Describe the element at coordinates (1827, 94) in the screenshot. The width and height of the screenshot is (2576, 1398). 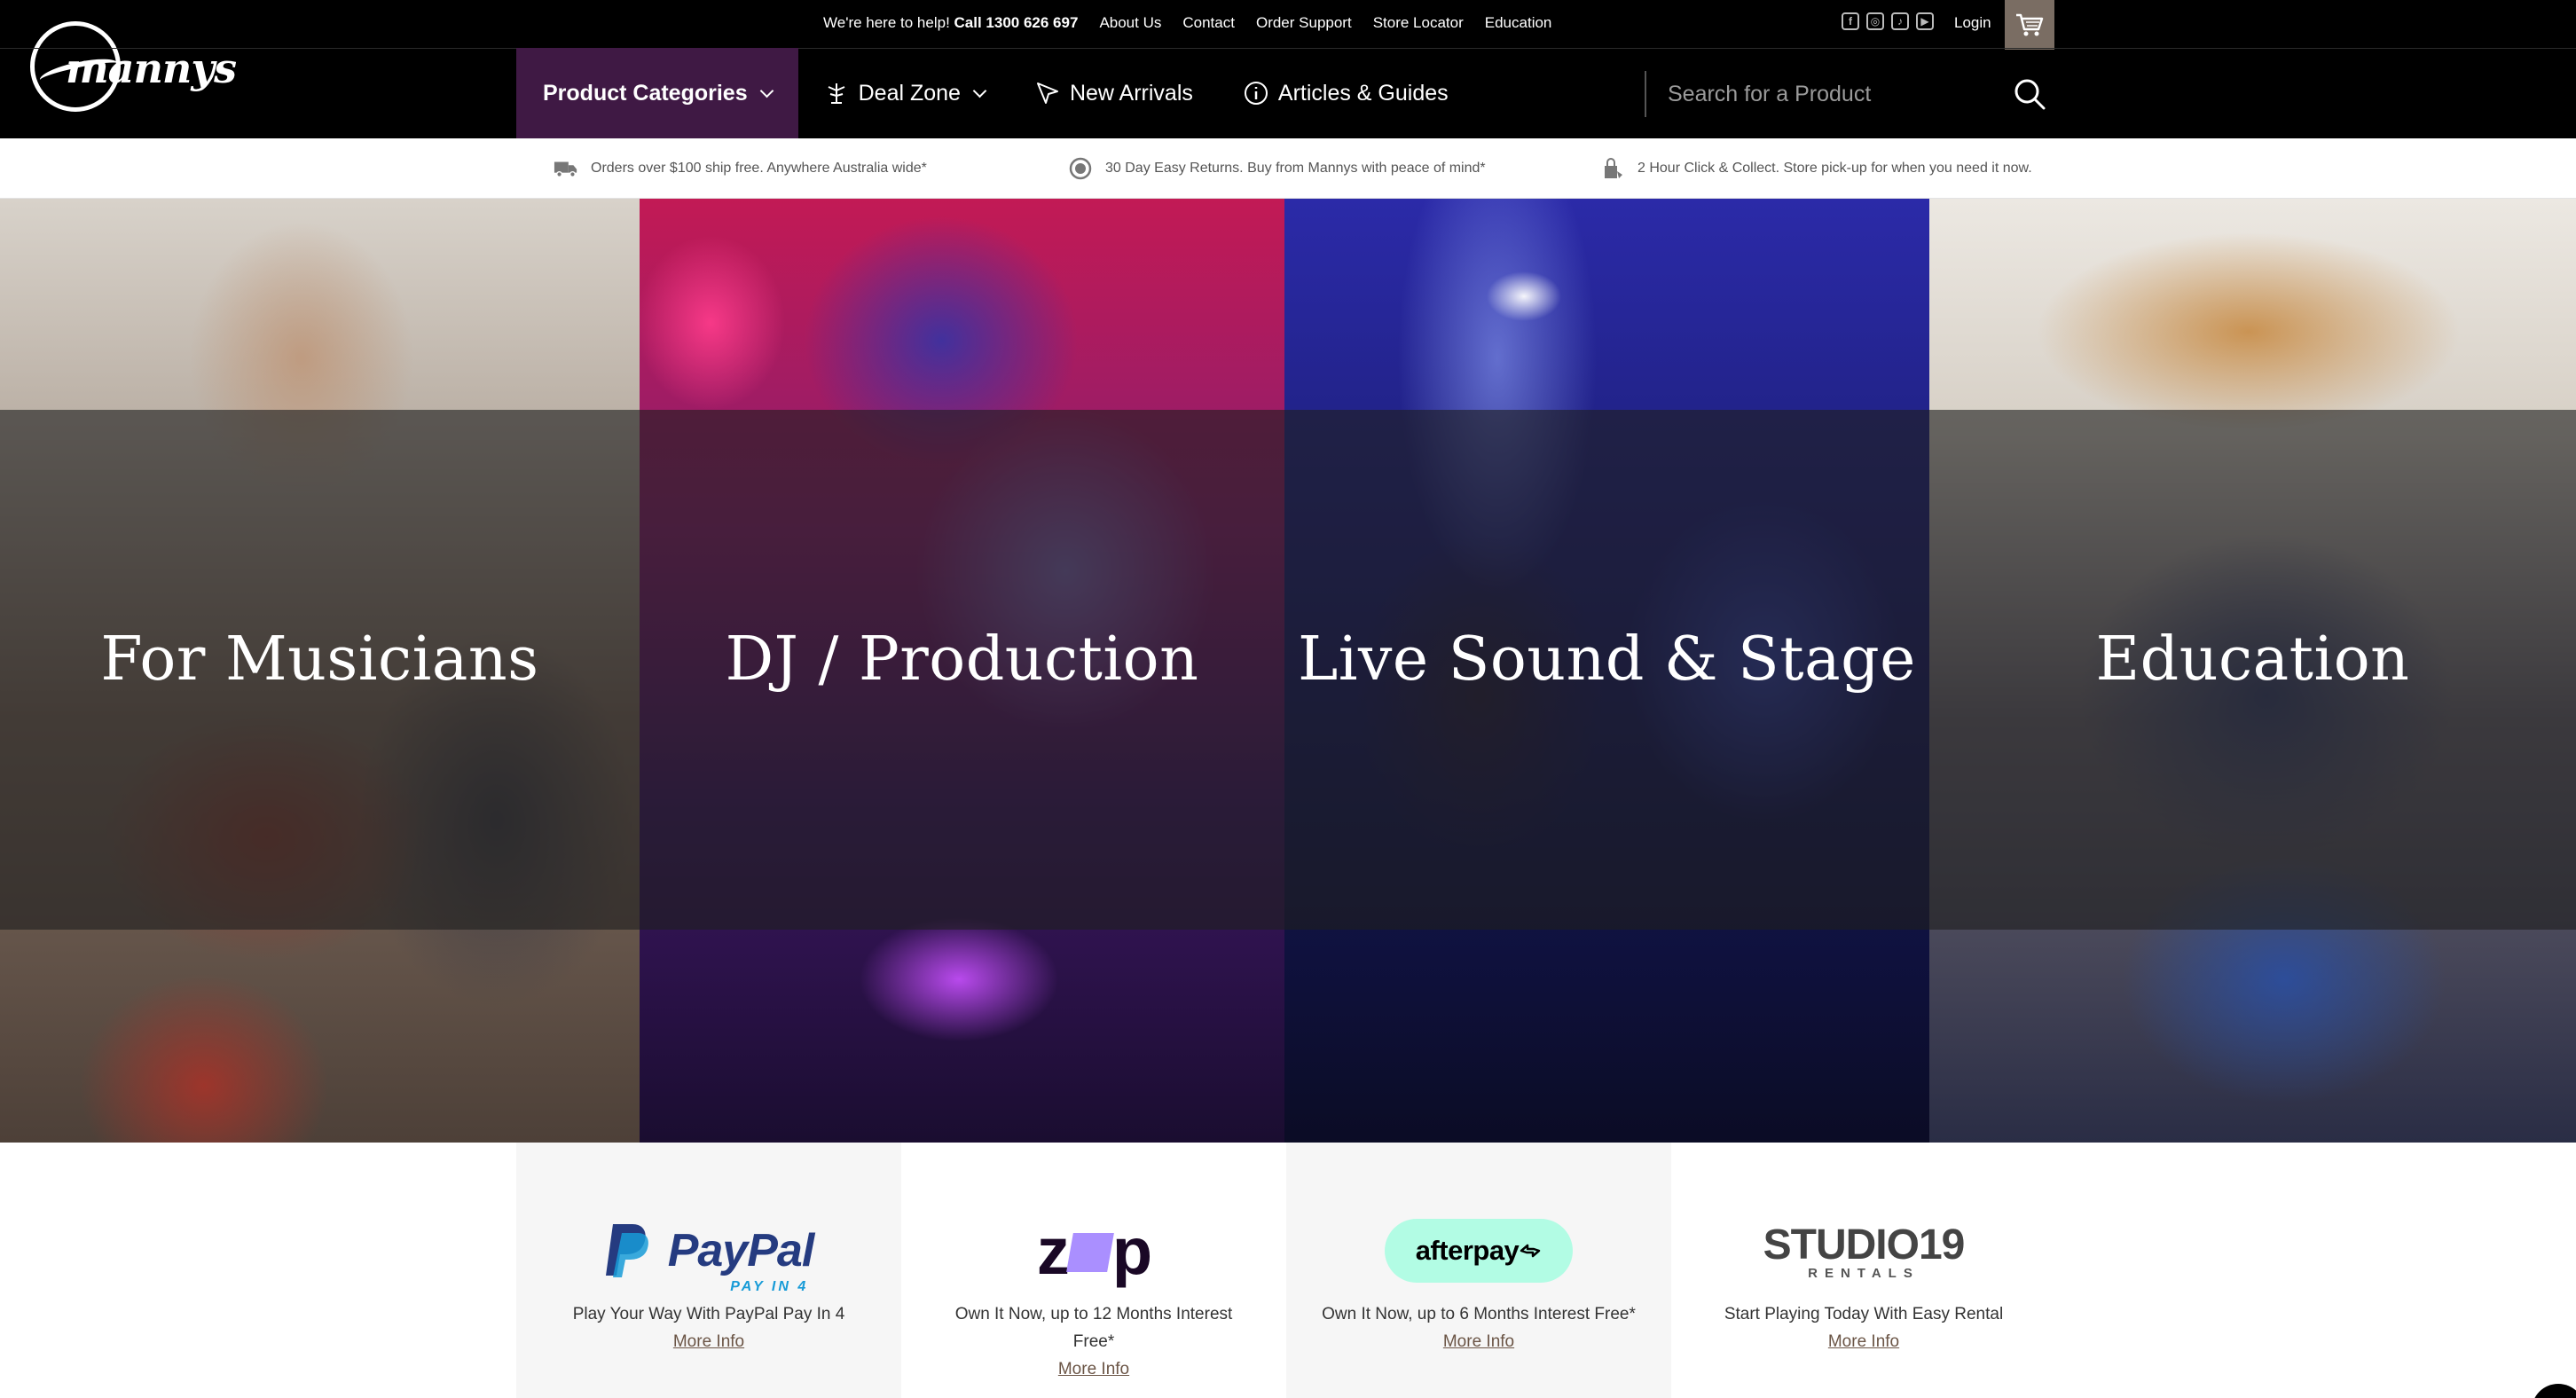
I see `search-input` at that location.